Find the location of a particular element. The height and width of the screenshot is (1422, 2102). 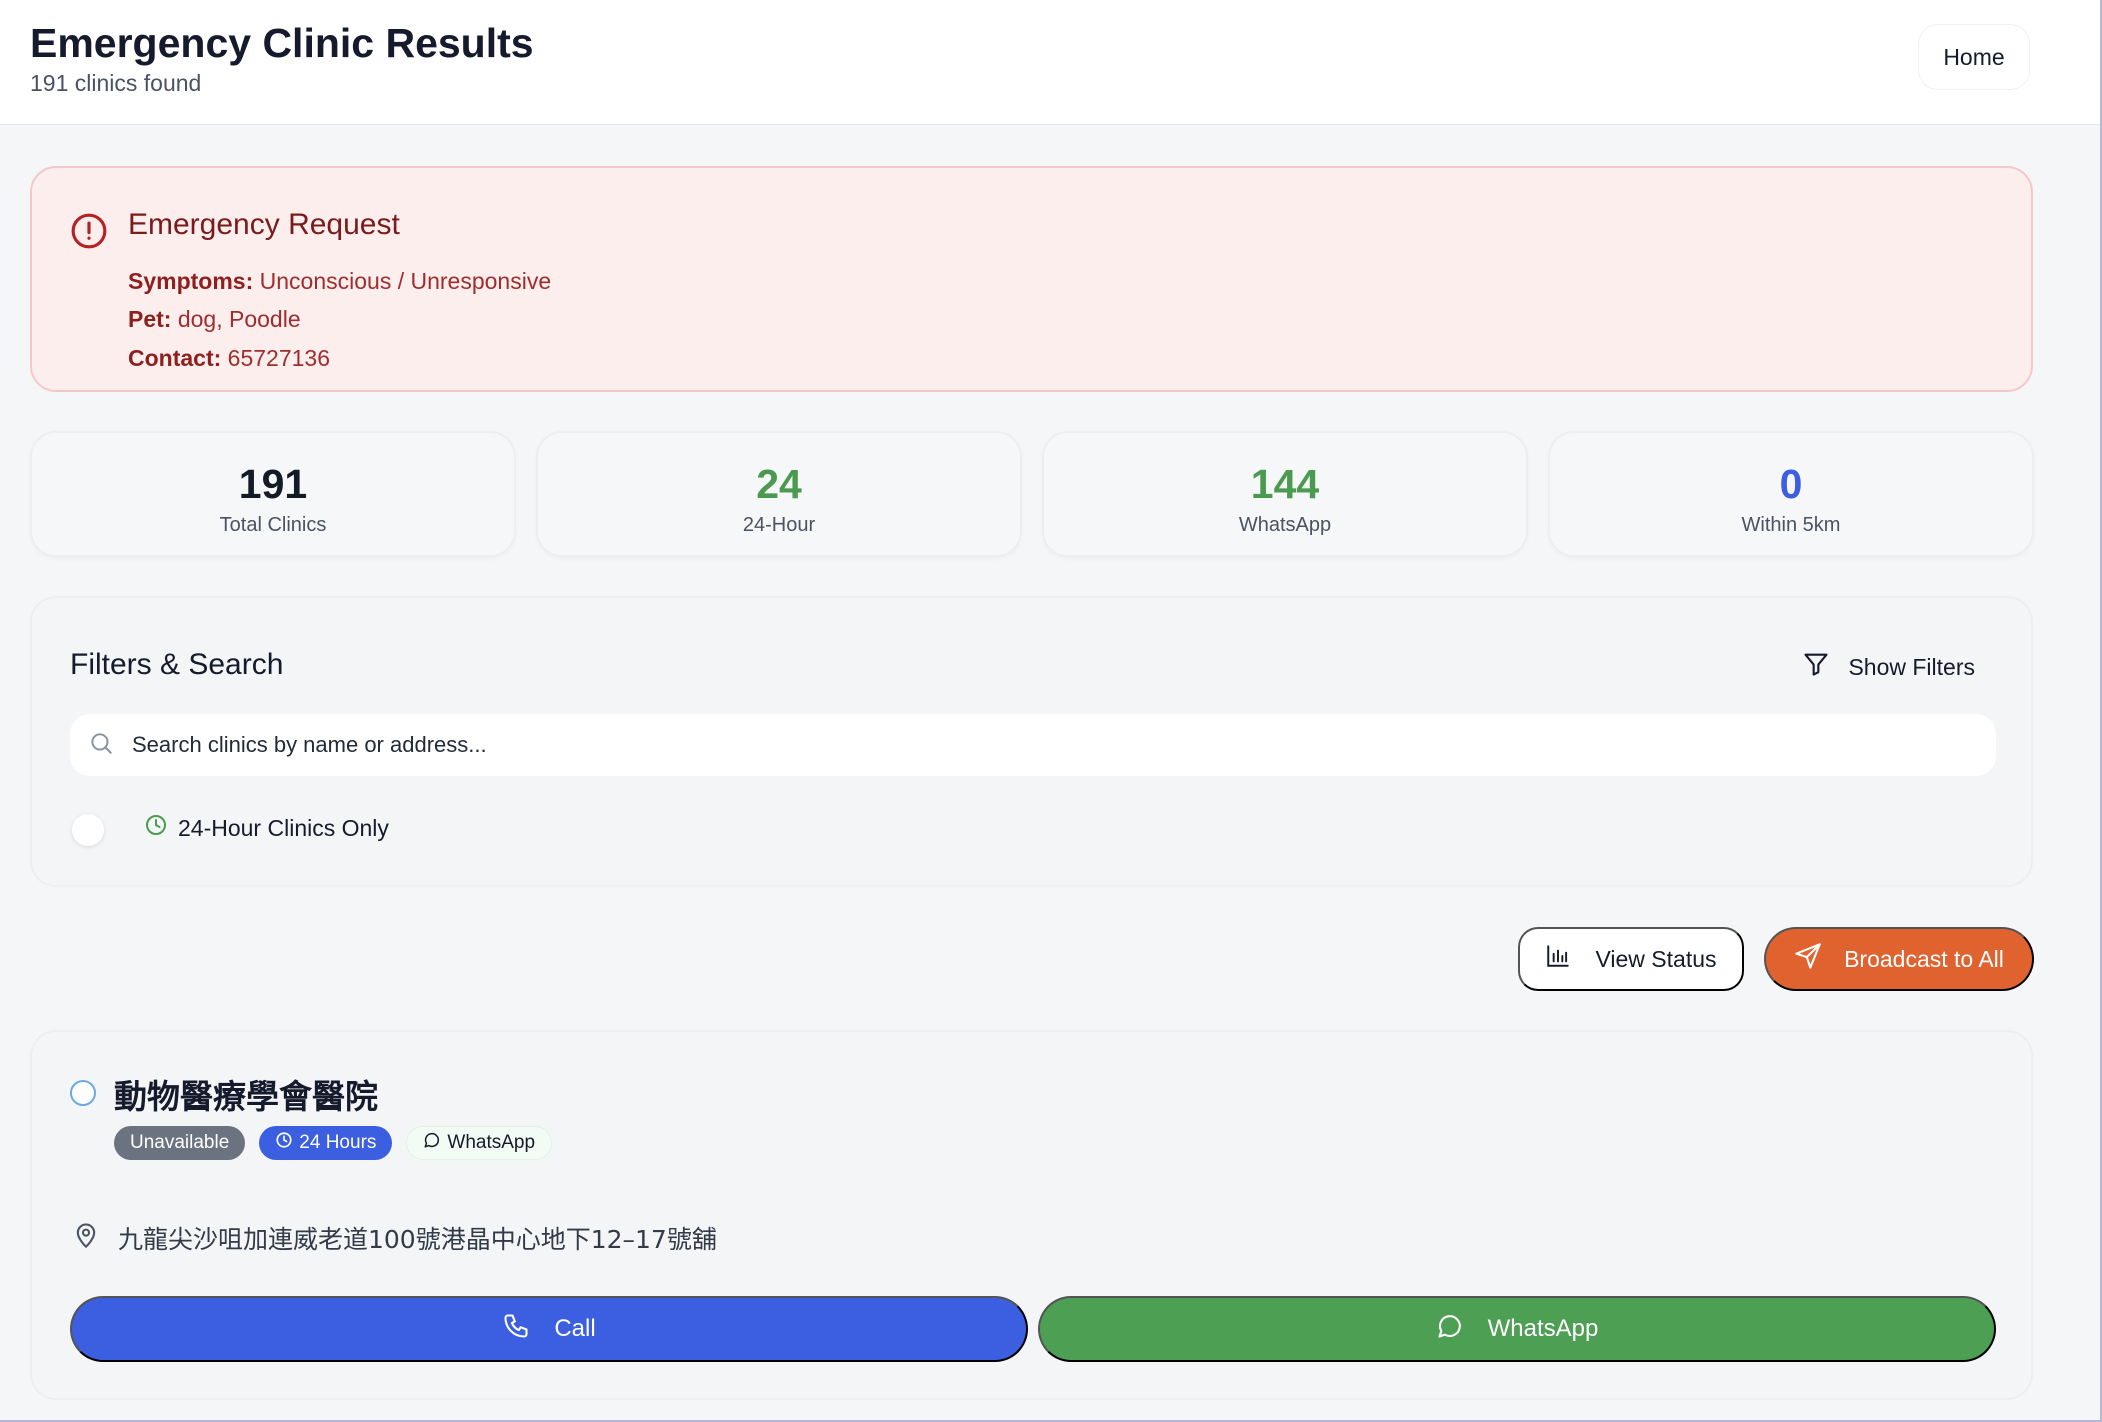

whatsapp-badge: WhatsApp is located at coordinates (479, 1143).